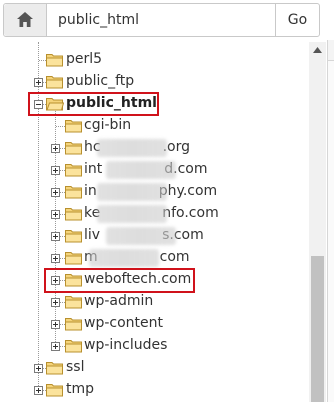 The height and width of the screenshot is (402, 334). I want to click on tree-item-ssl-label: ssl, so click(75, 367).